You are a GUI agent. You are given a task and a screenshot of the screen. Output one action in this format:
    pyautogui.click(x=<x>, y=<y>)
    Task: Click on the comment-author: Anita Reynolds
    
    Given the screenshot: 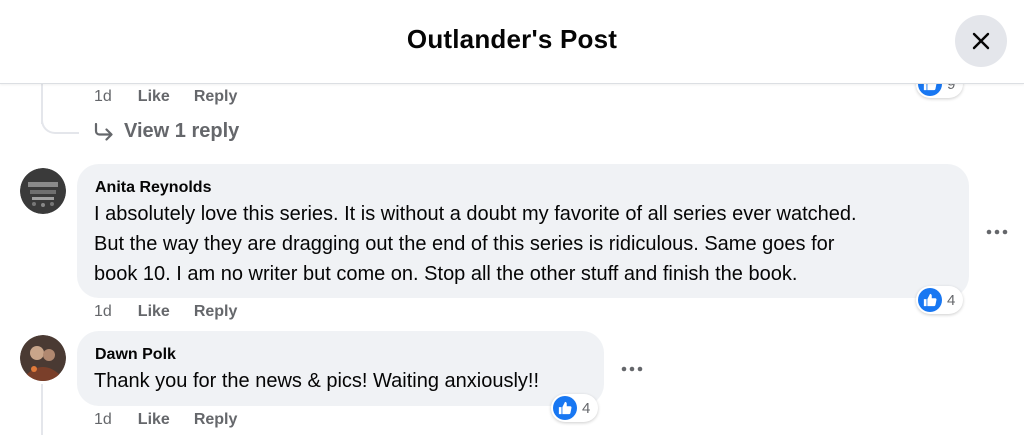 What is the action you would take?
    pyautogui.click(x=153, y=188)
    